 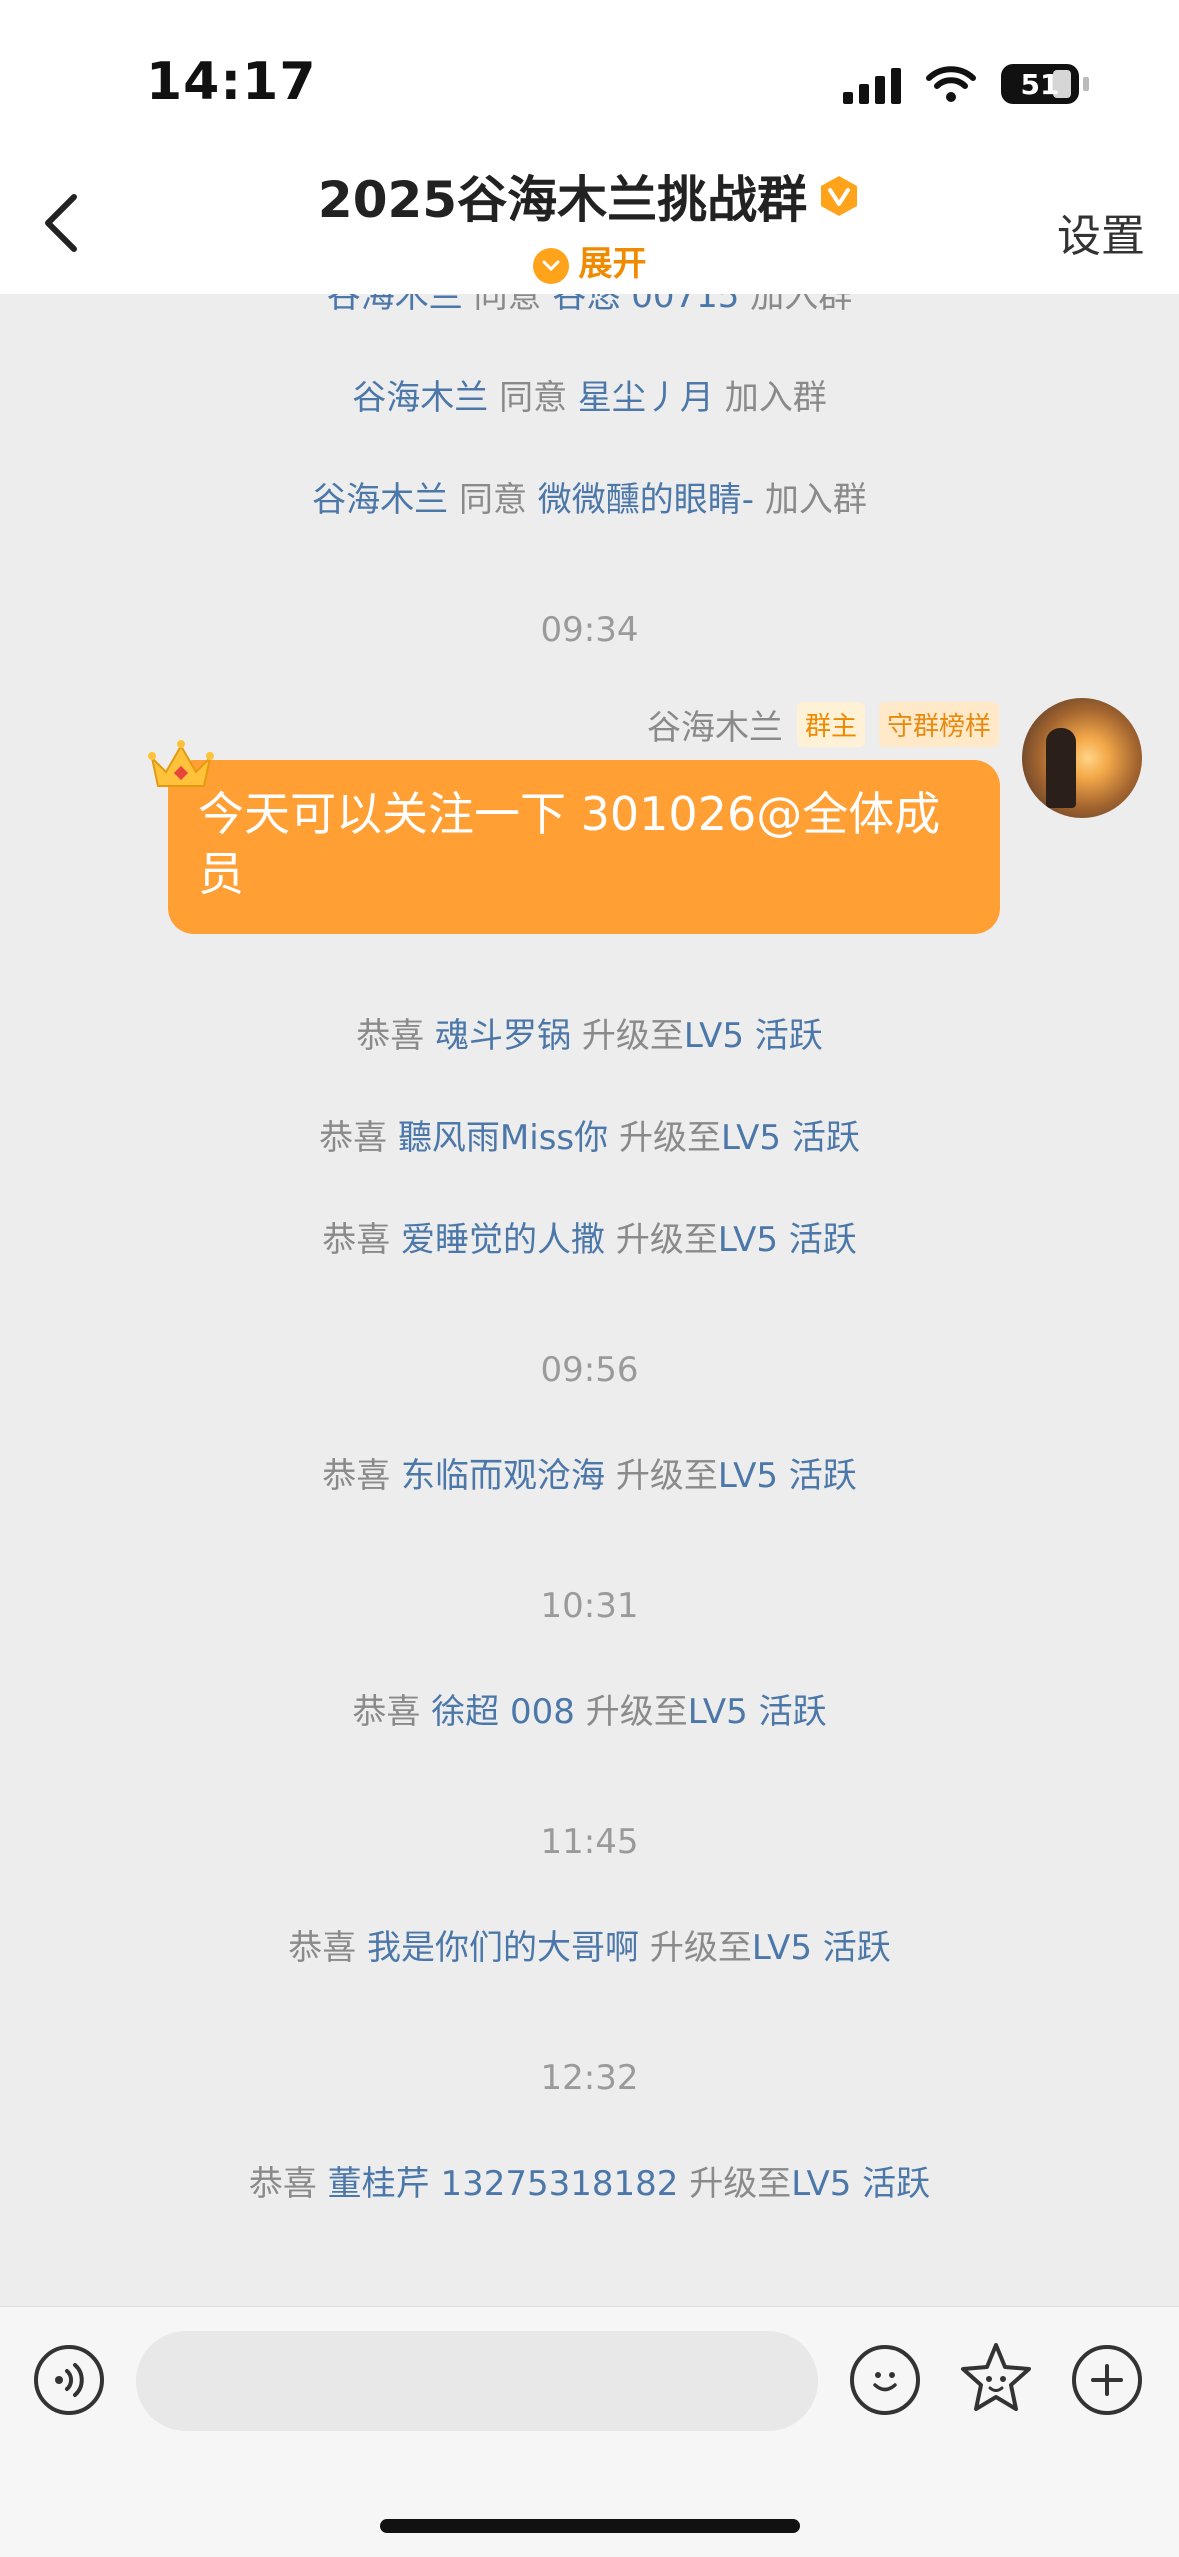 What do you see at coordinates (646, 500) in the screenshot?
I see `system-target: 微微醺的眼睛-` at bounding box center [646, 500].